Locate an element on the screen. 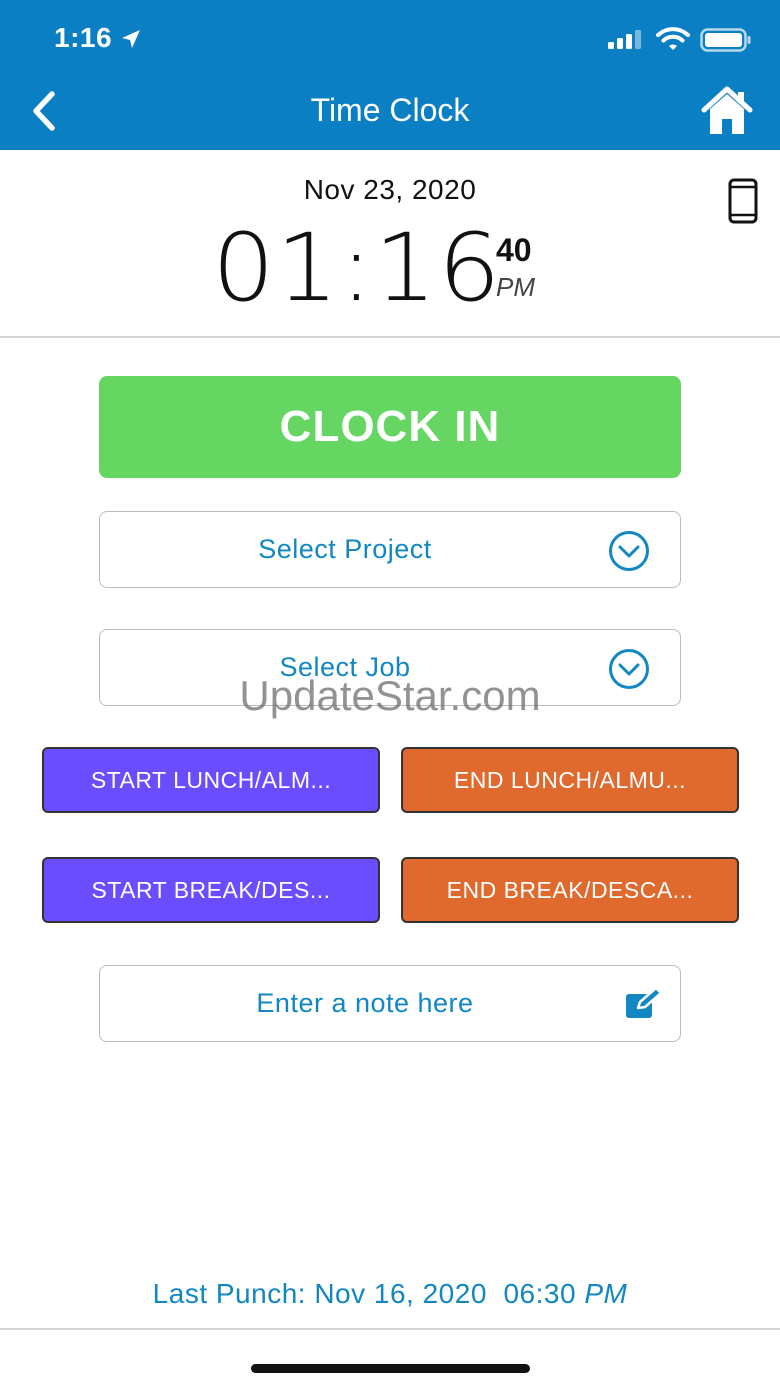 The width and height of the screenshot is (780, 1387). last-punch-time: 06:30 is located at coordinates (540, 1293).